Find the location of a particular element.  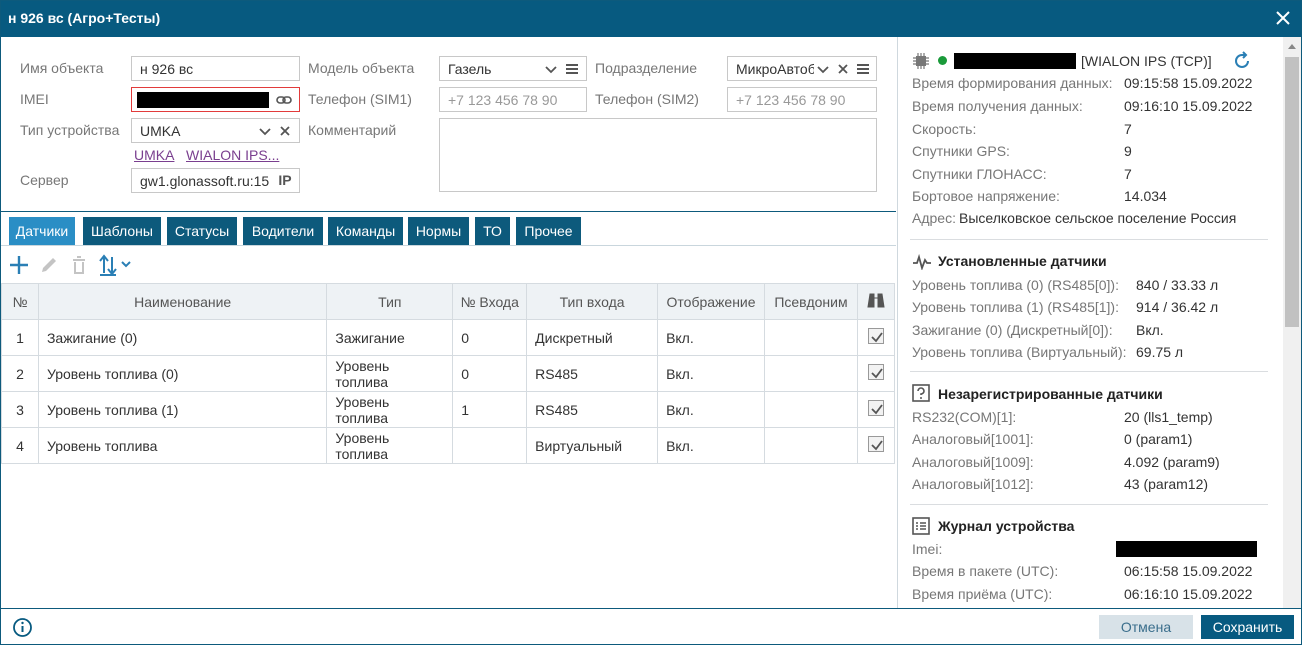

close-icon is located at coordinates (1283, 18).